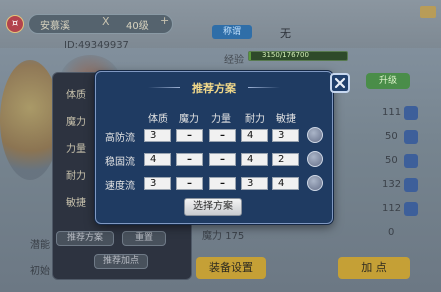 This screenshot has width=441, height=292. Describe the element at coordinates (255, 119) in the screenshot. I see `col-header-end: 耐力` at that location.